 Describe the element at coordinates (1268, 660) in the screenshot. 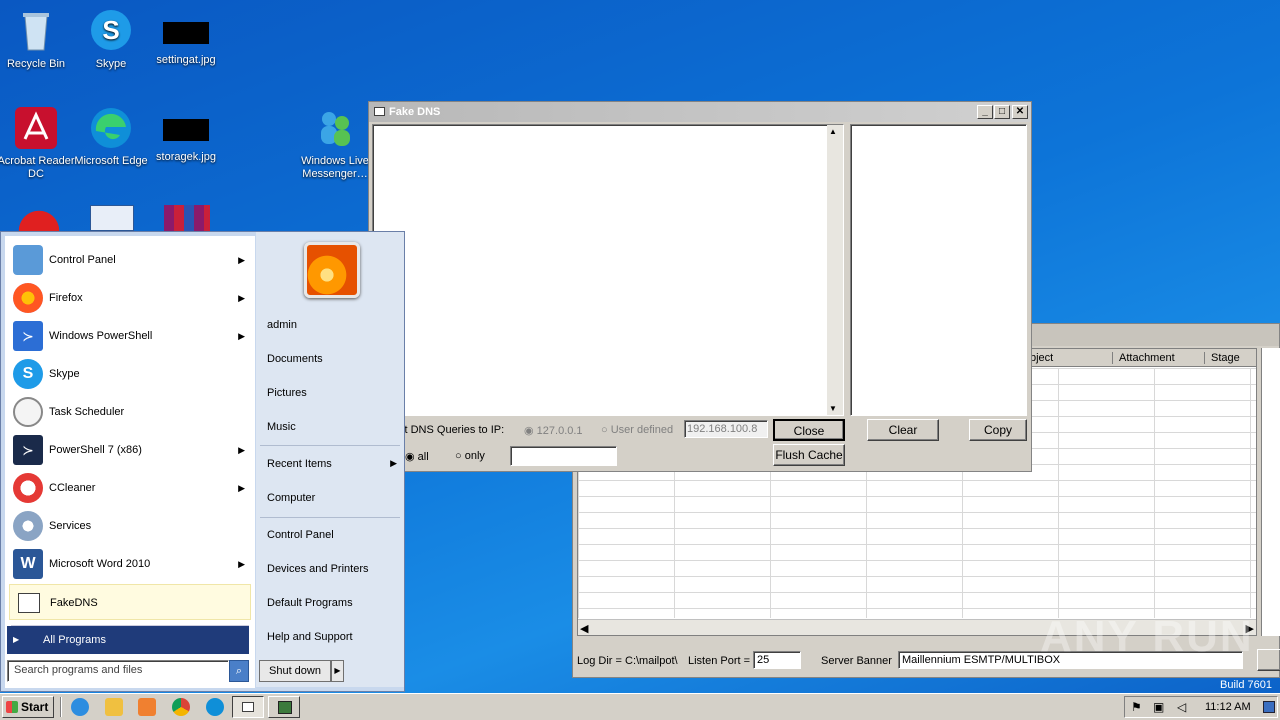

I see `mailpot-extra-button` at that location.